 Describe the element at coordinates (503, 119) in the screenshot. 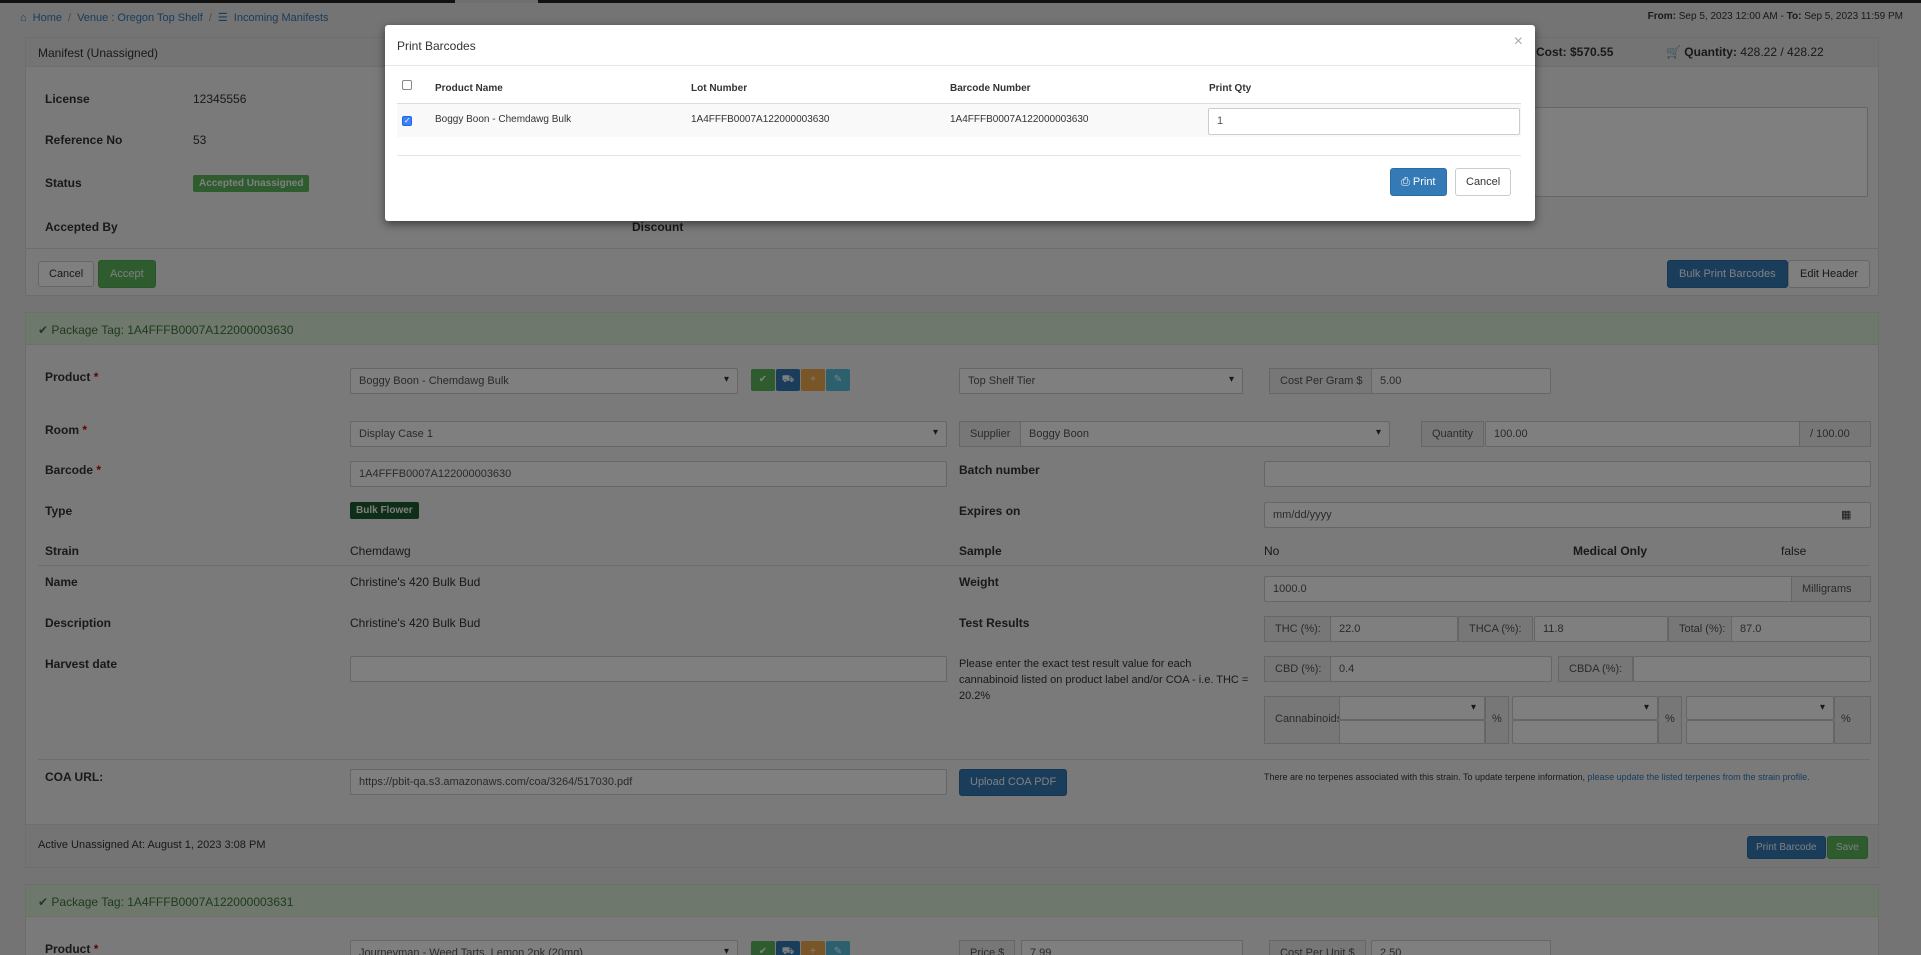

I see `row-product-name: Boggy Boon - Chemdawg Bulk` at that location.